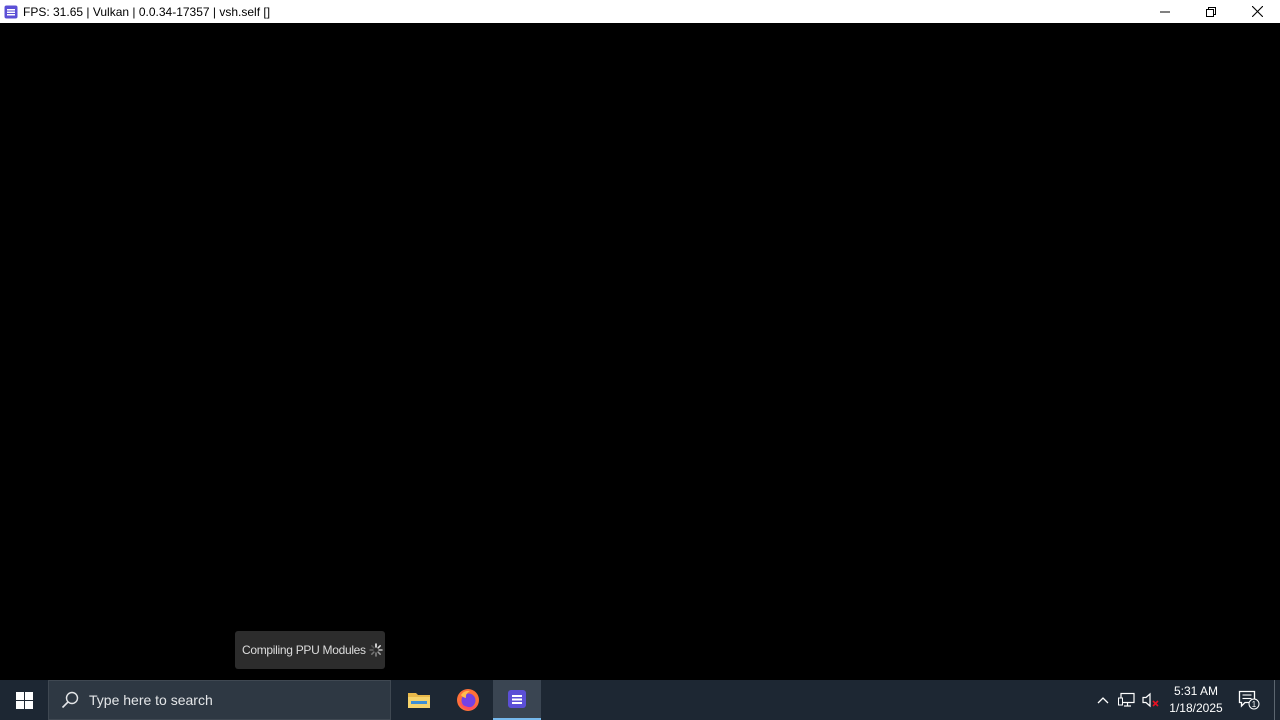 The width and height of the screenshot is (1280, 720). I want to click on clock-date: 1/18/2025, so click(1196, 708).